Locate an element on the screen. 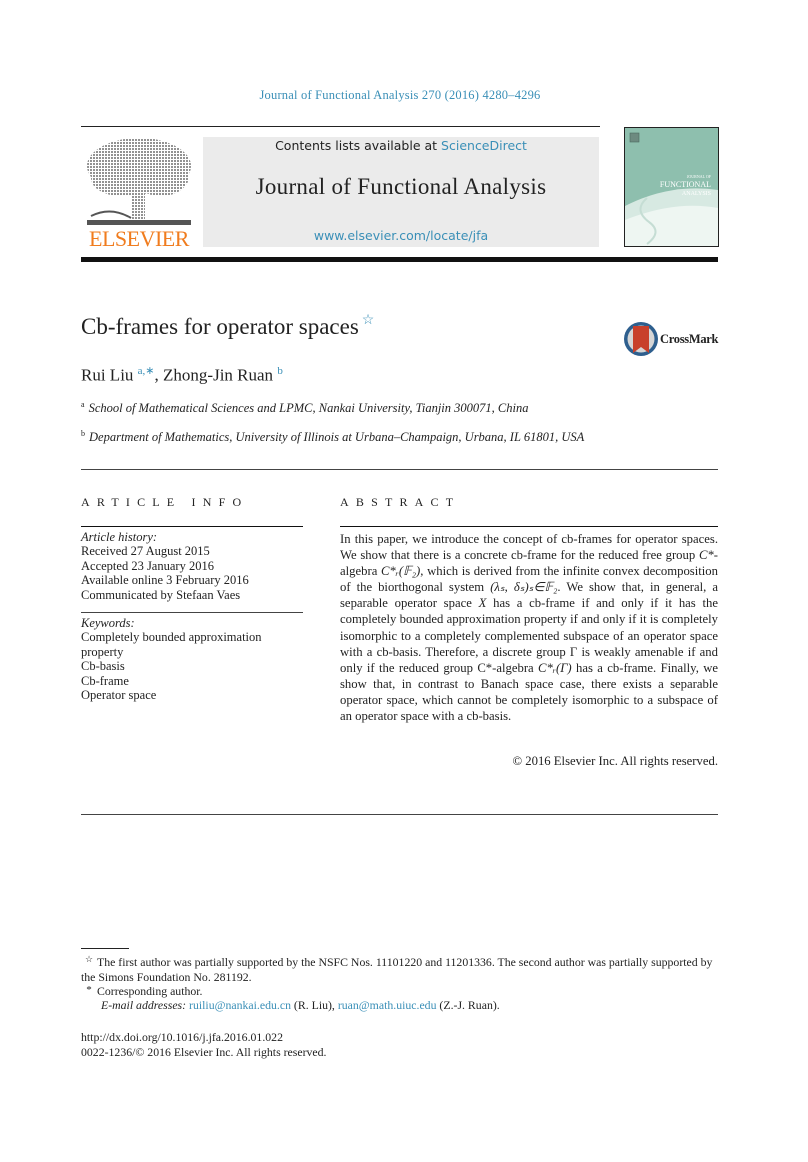  journal-cover-image: JOURNAL OF FUNCTIONAL ANALYSIS is located at coordinates (671, 187).